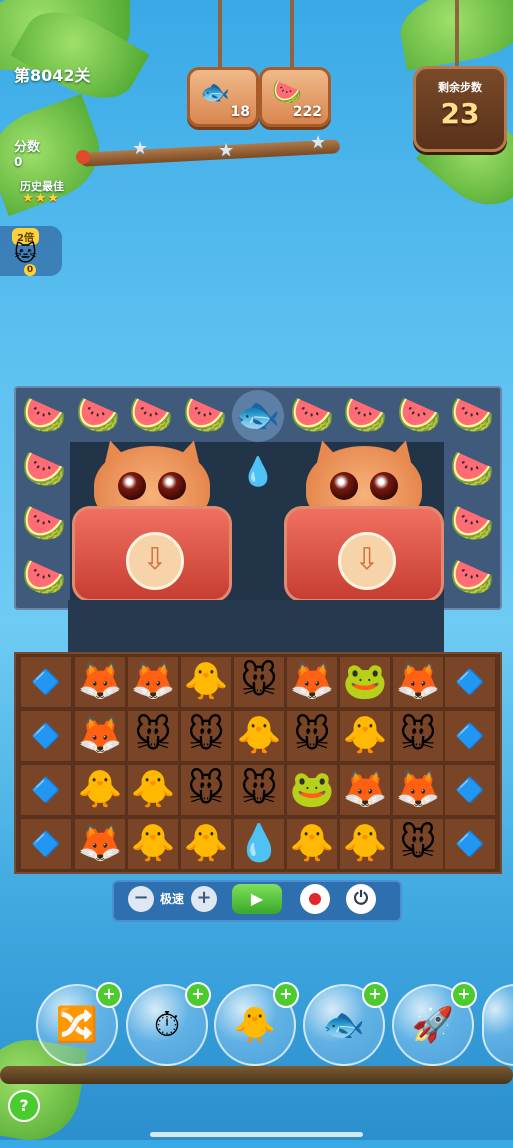 Image resolution: width=513 pixels, height=1148 pixels. Describe the element at coordinates (460, 113) in the screenshot. I see `moves-value: 23` at that location.